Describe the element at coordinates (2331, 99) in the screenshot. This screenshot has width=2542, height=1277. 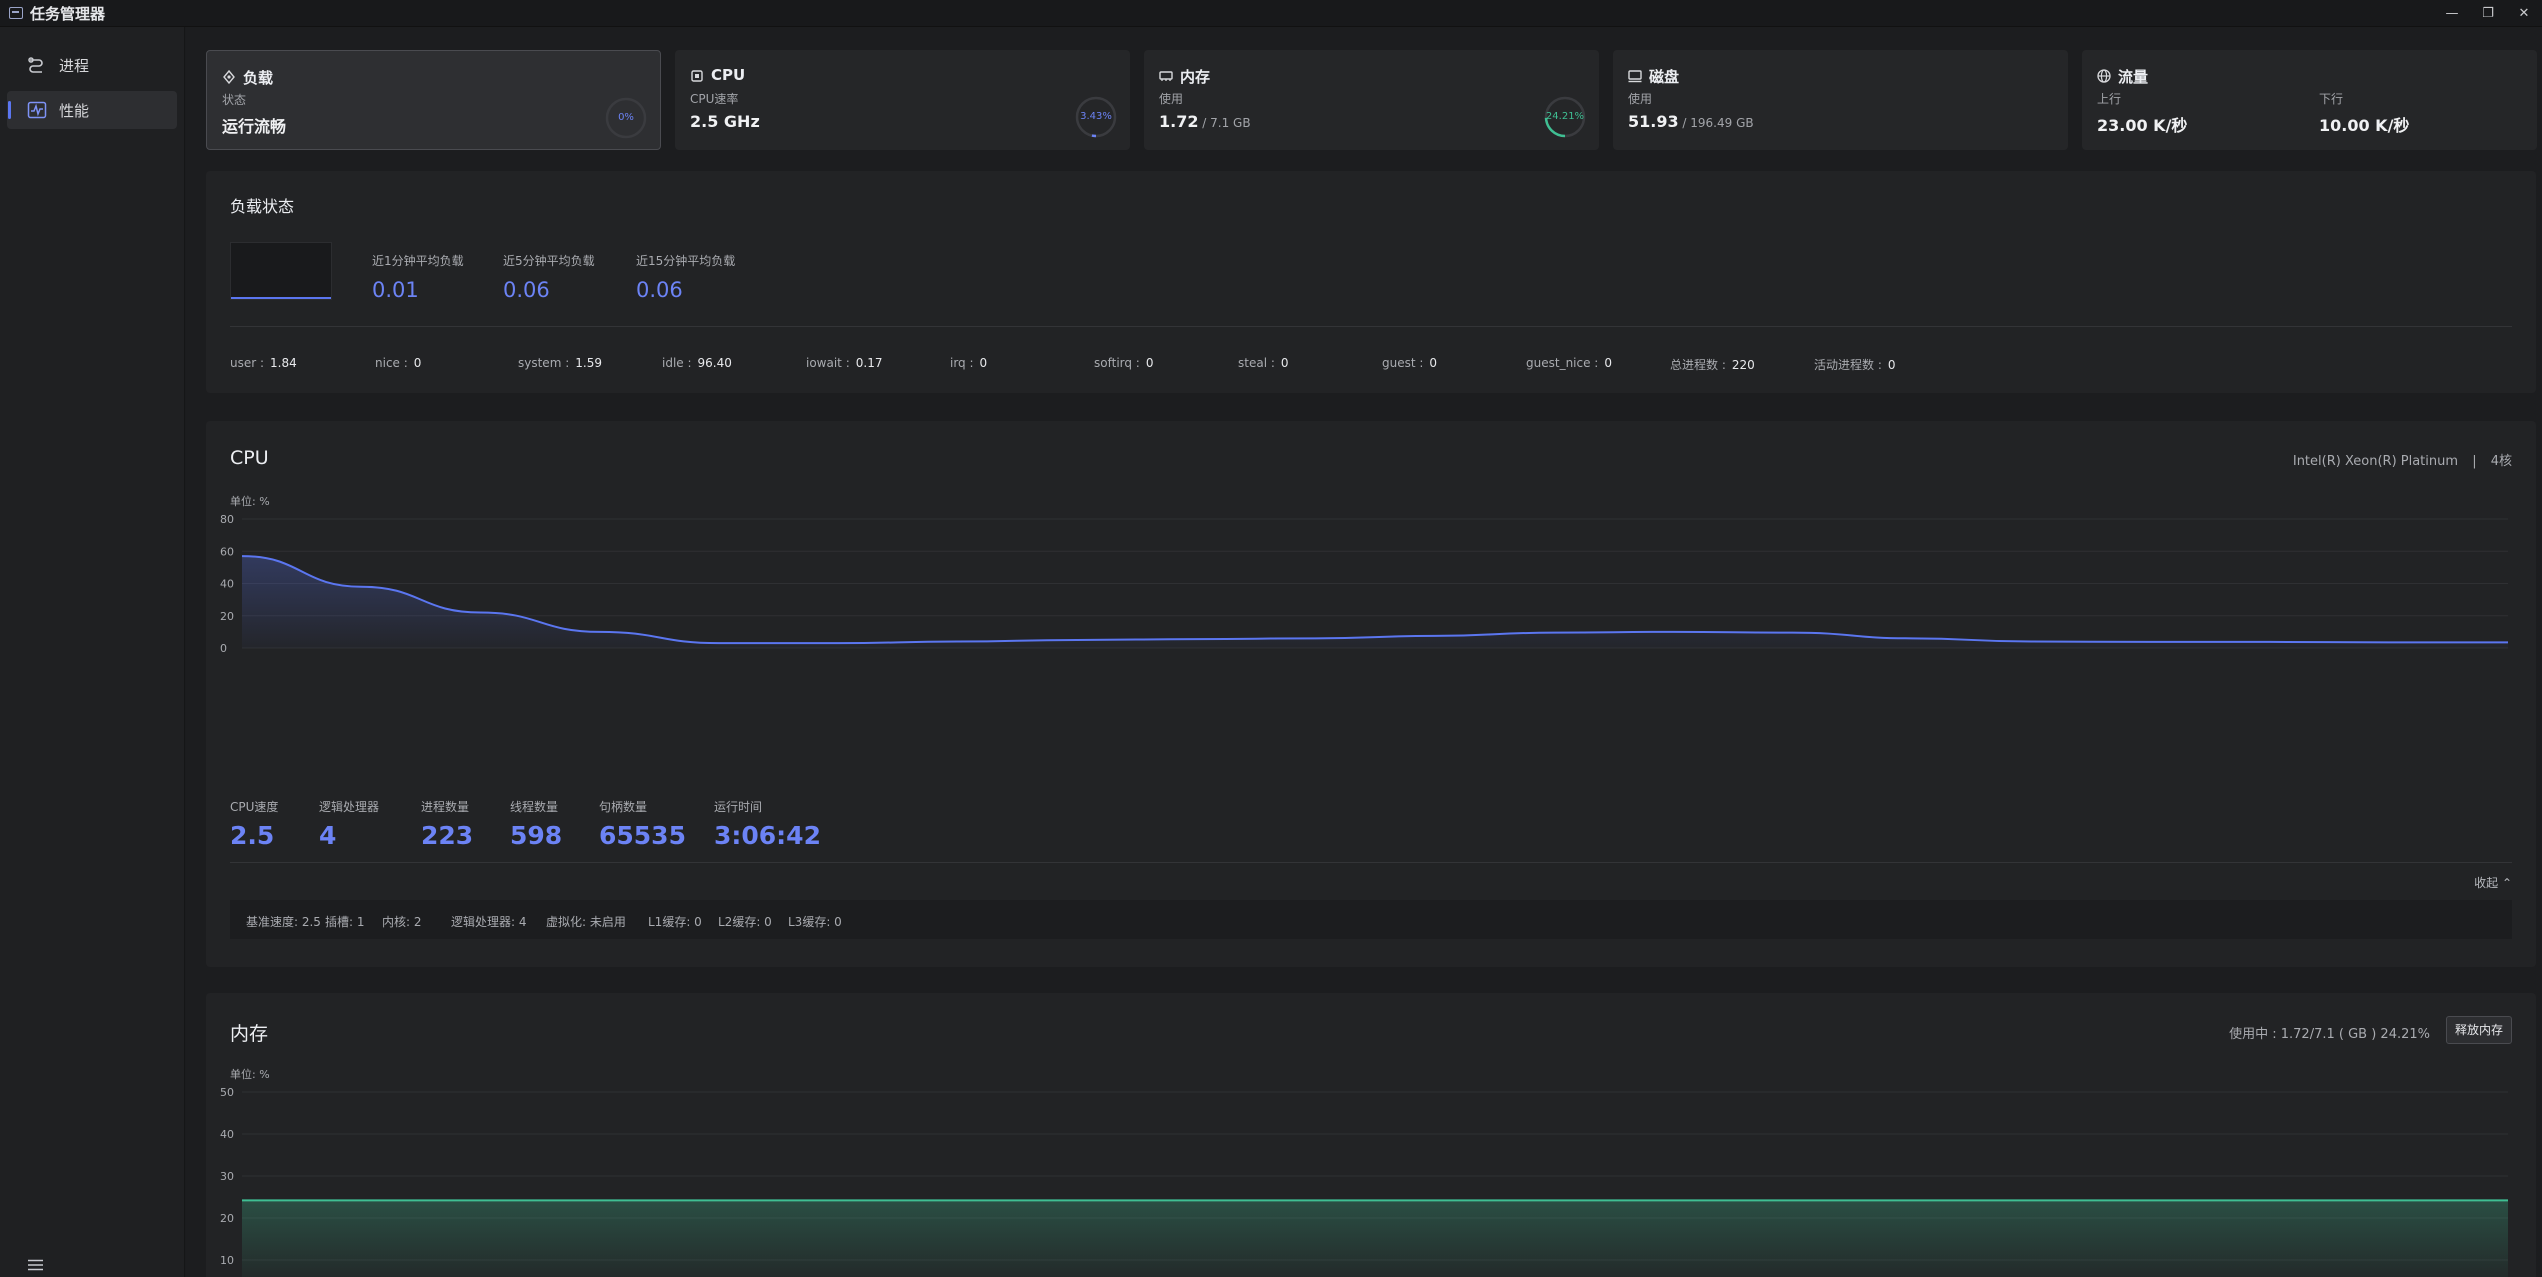
I see `download-label: 下行` at that location.